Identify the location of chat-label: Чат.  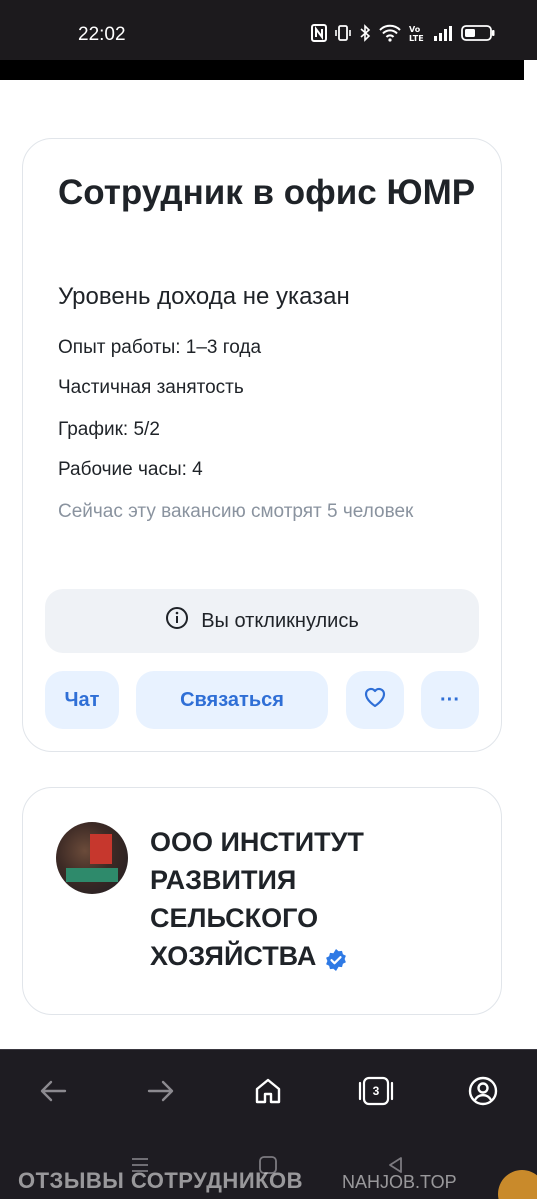
(82, 699).